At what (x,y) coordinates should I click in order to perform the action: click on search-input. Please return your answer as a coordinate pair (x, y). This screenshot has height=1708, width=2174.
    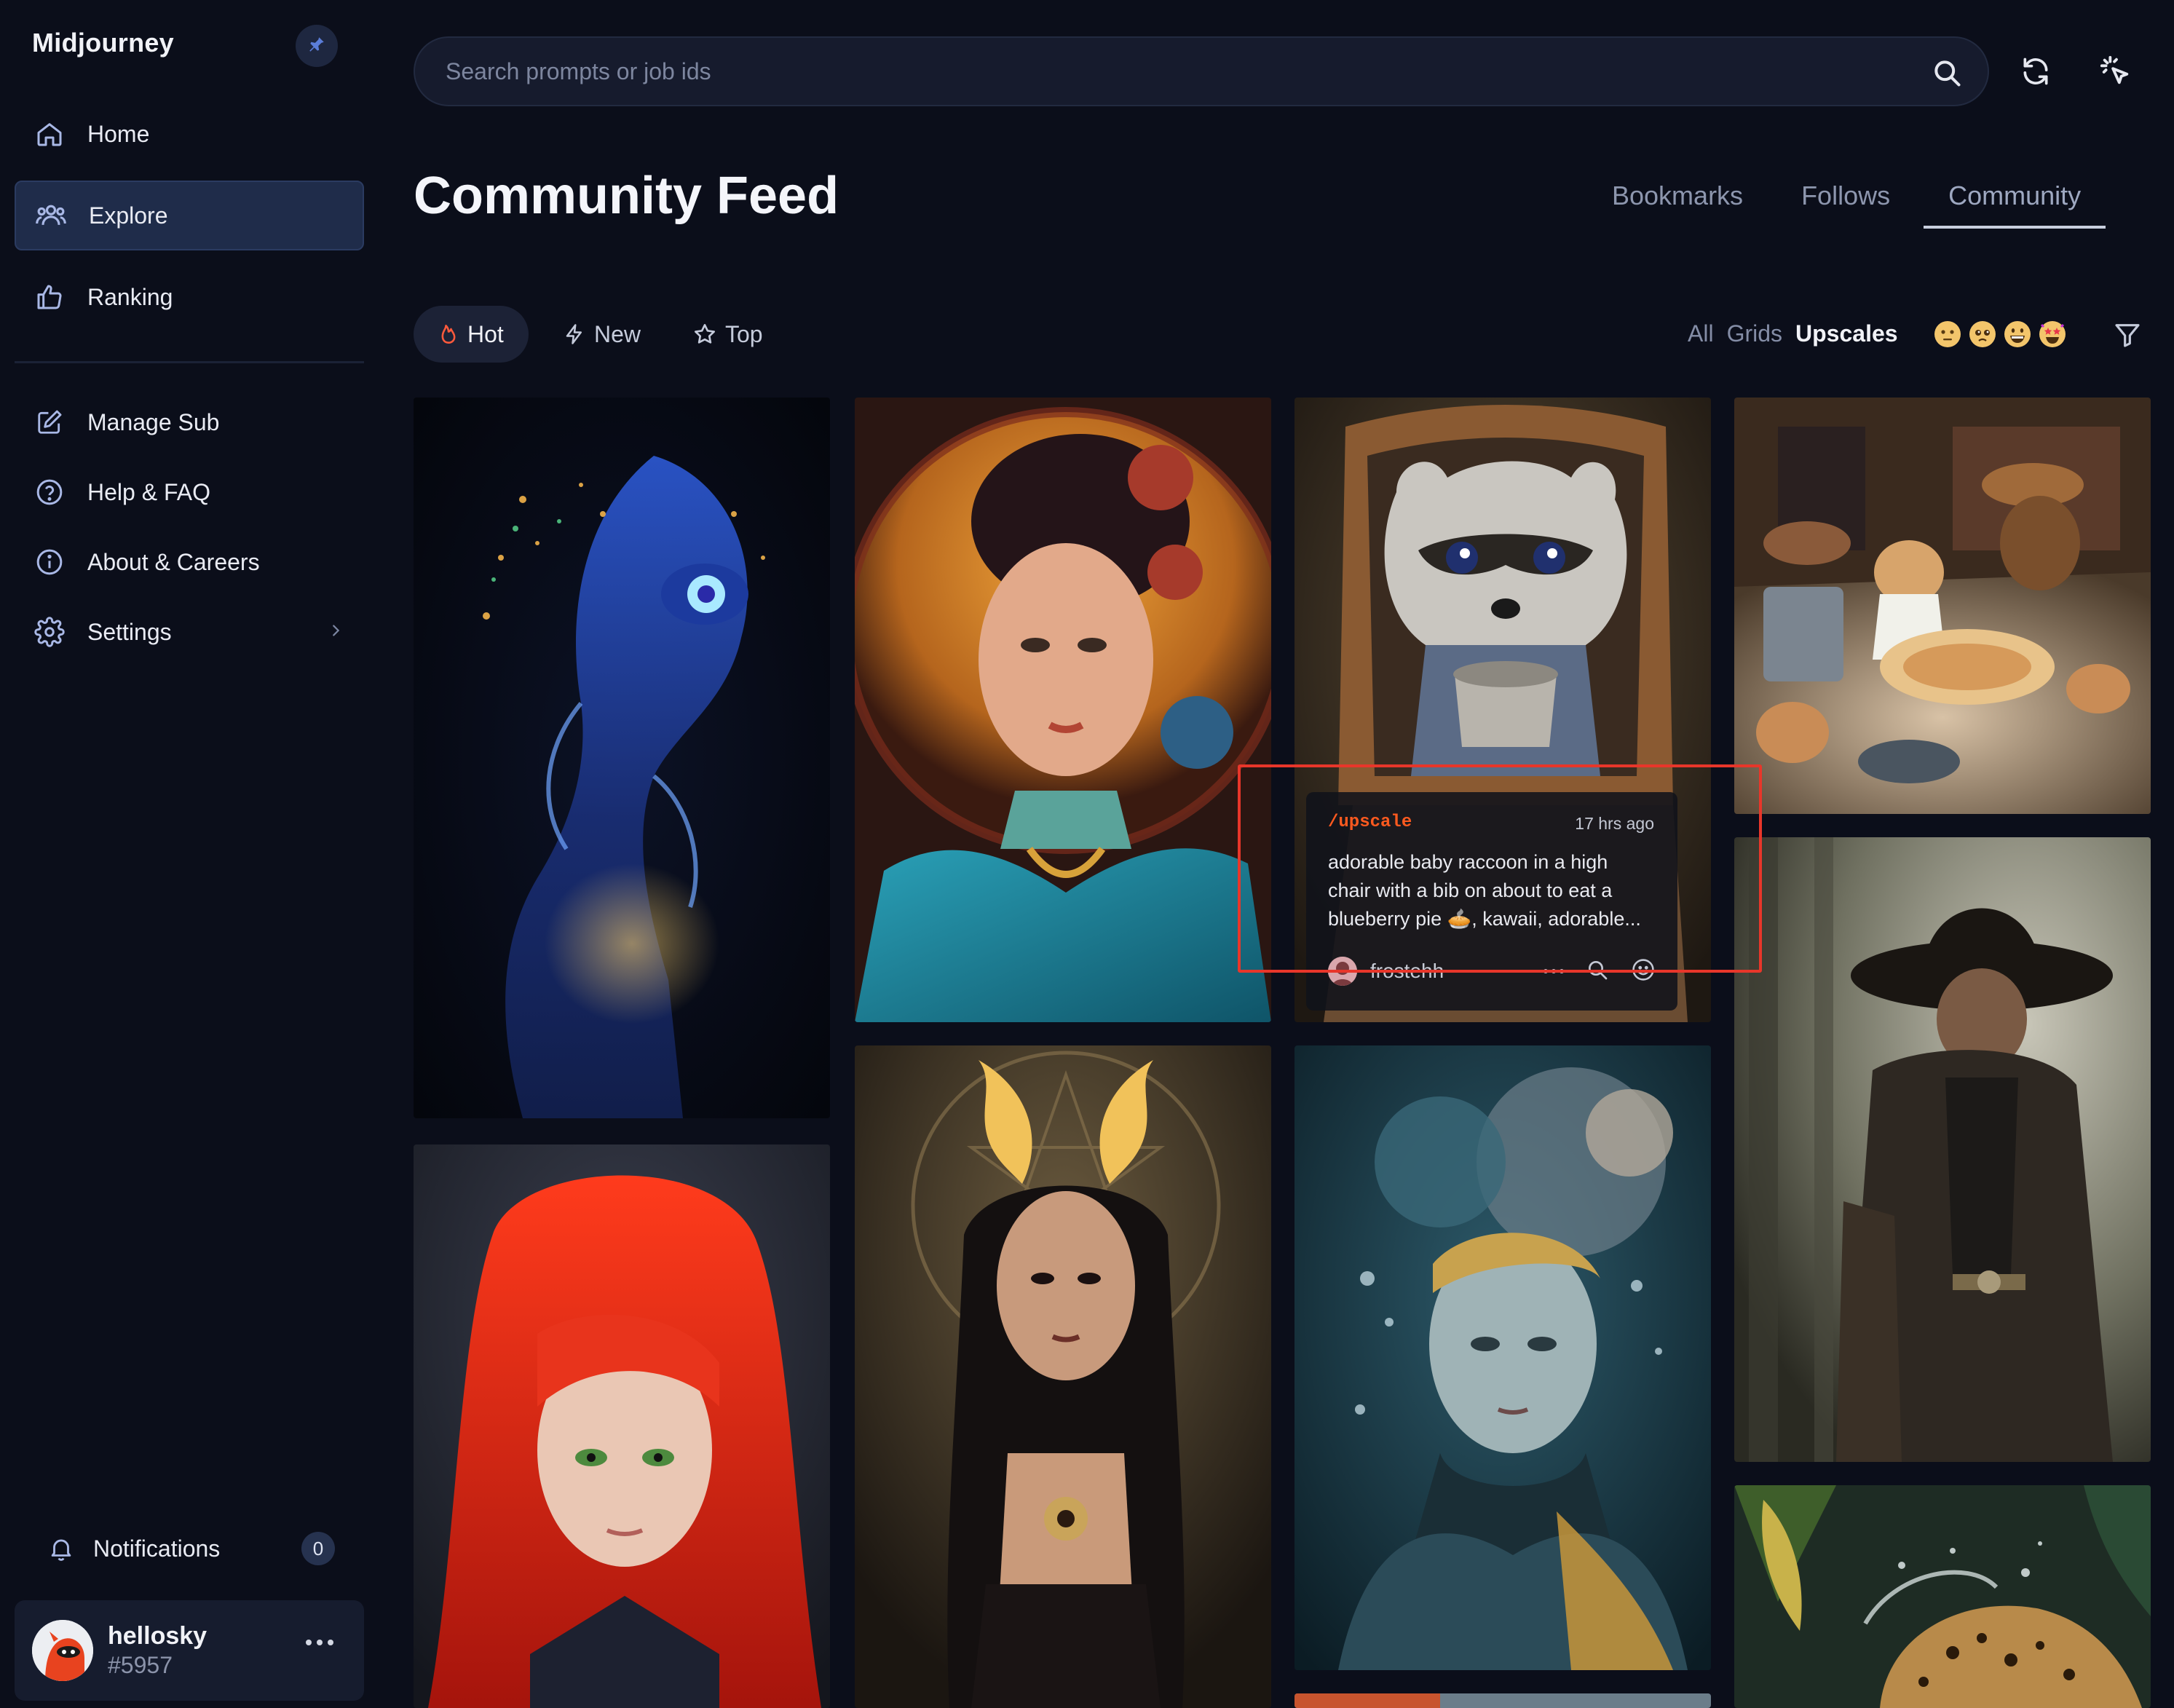
    Looking at the image, I should click on (1166, 71).